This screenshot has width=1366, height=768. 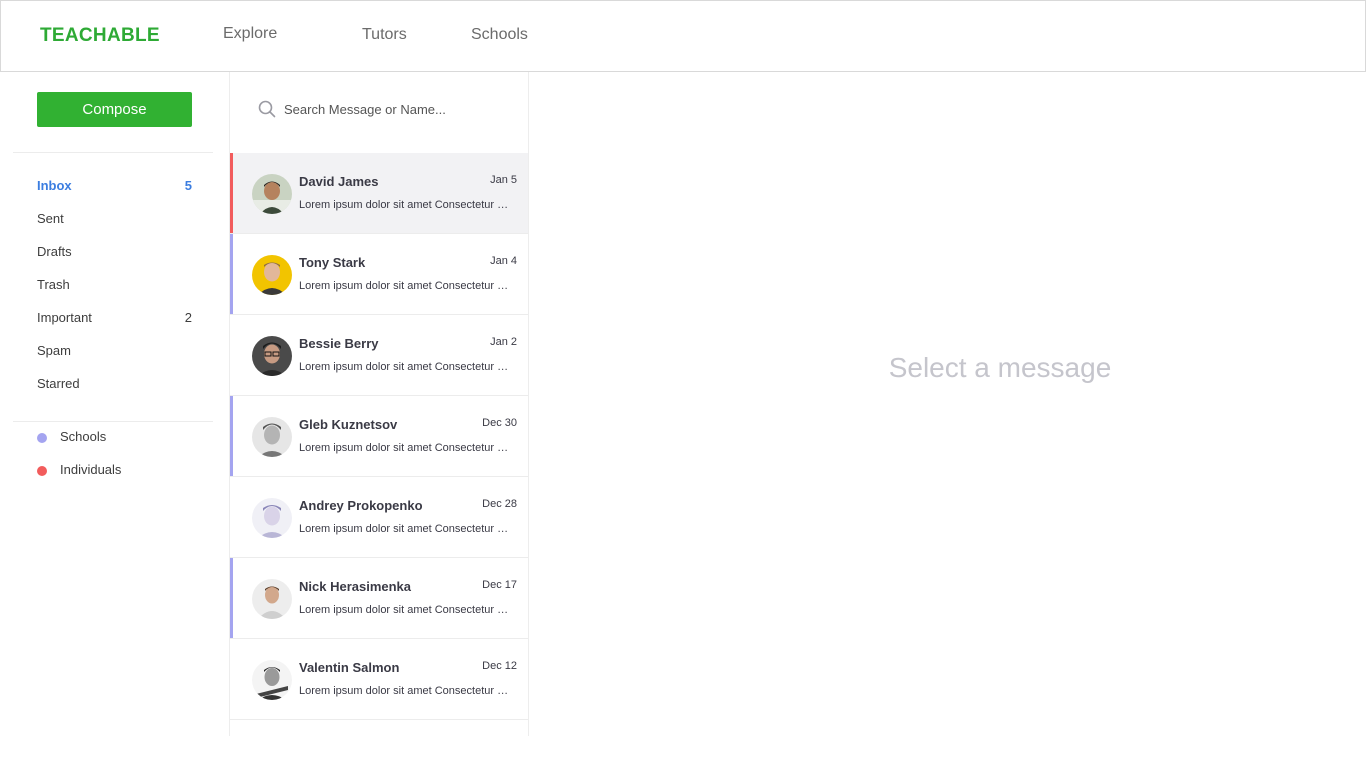 What do you see at coordinates (91, 469) in the screenshot?
I see `label-text: Individuals` at bounding box center [91, 469].